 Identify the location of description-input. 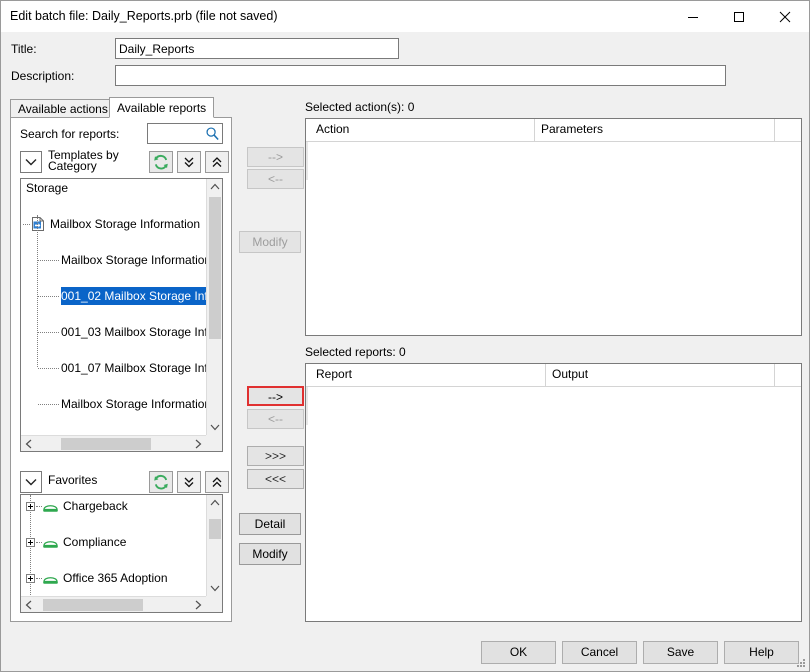
(420, 75).